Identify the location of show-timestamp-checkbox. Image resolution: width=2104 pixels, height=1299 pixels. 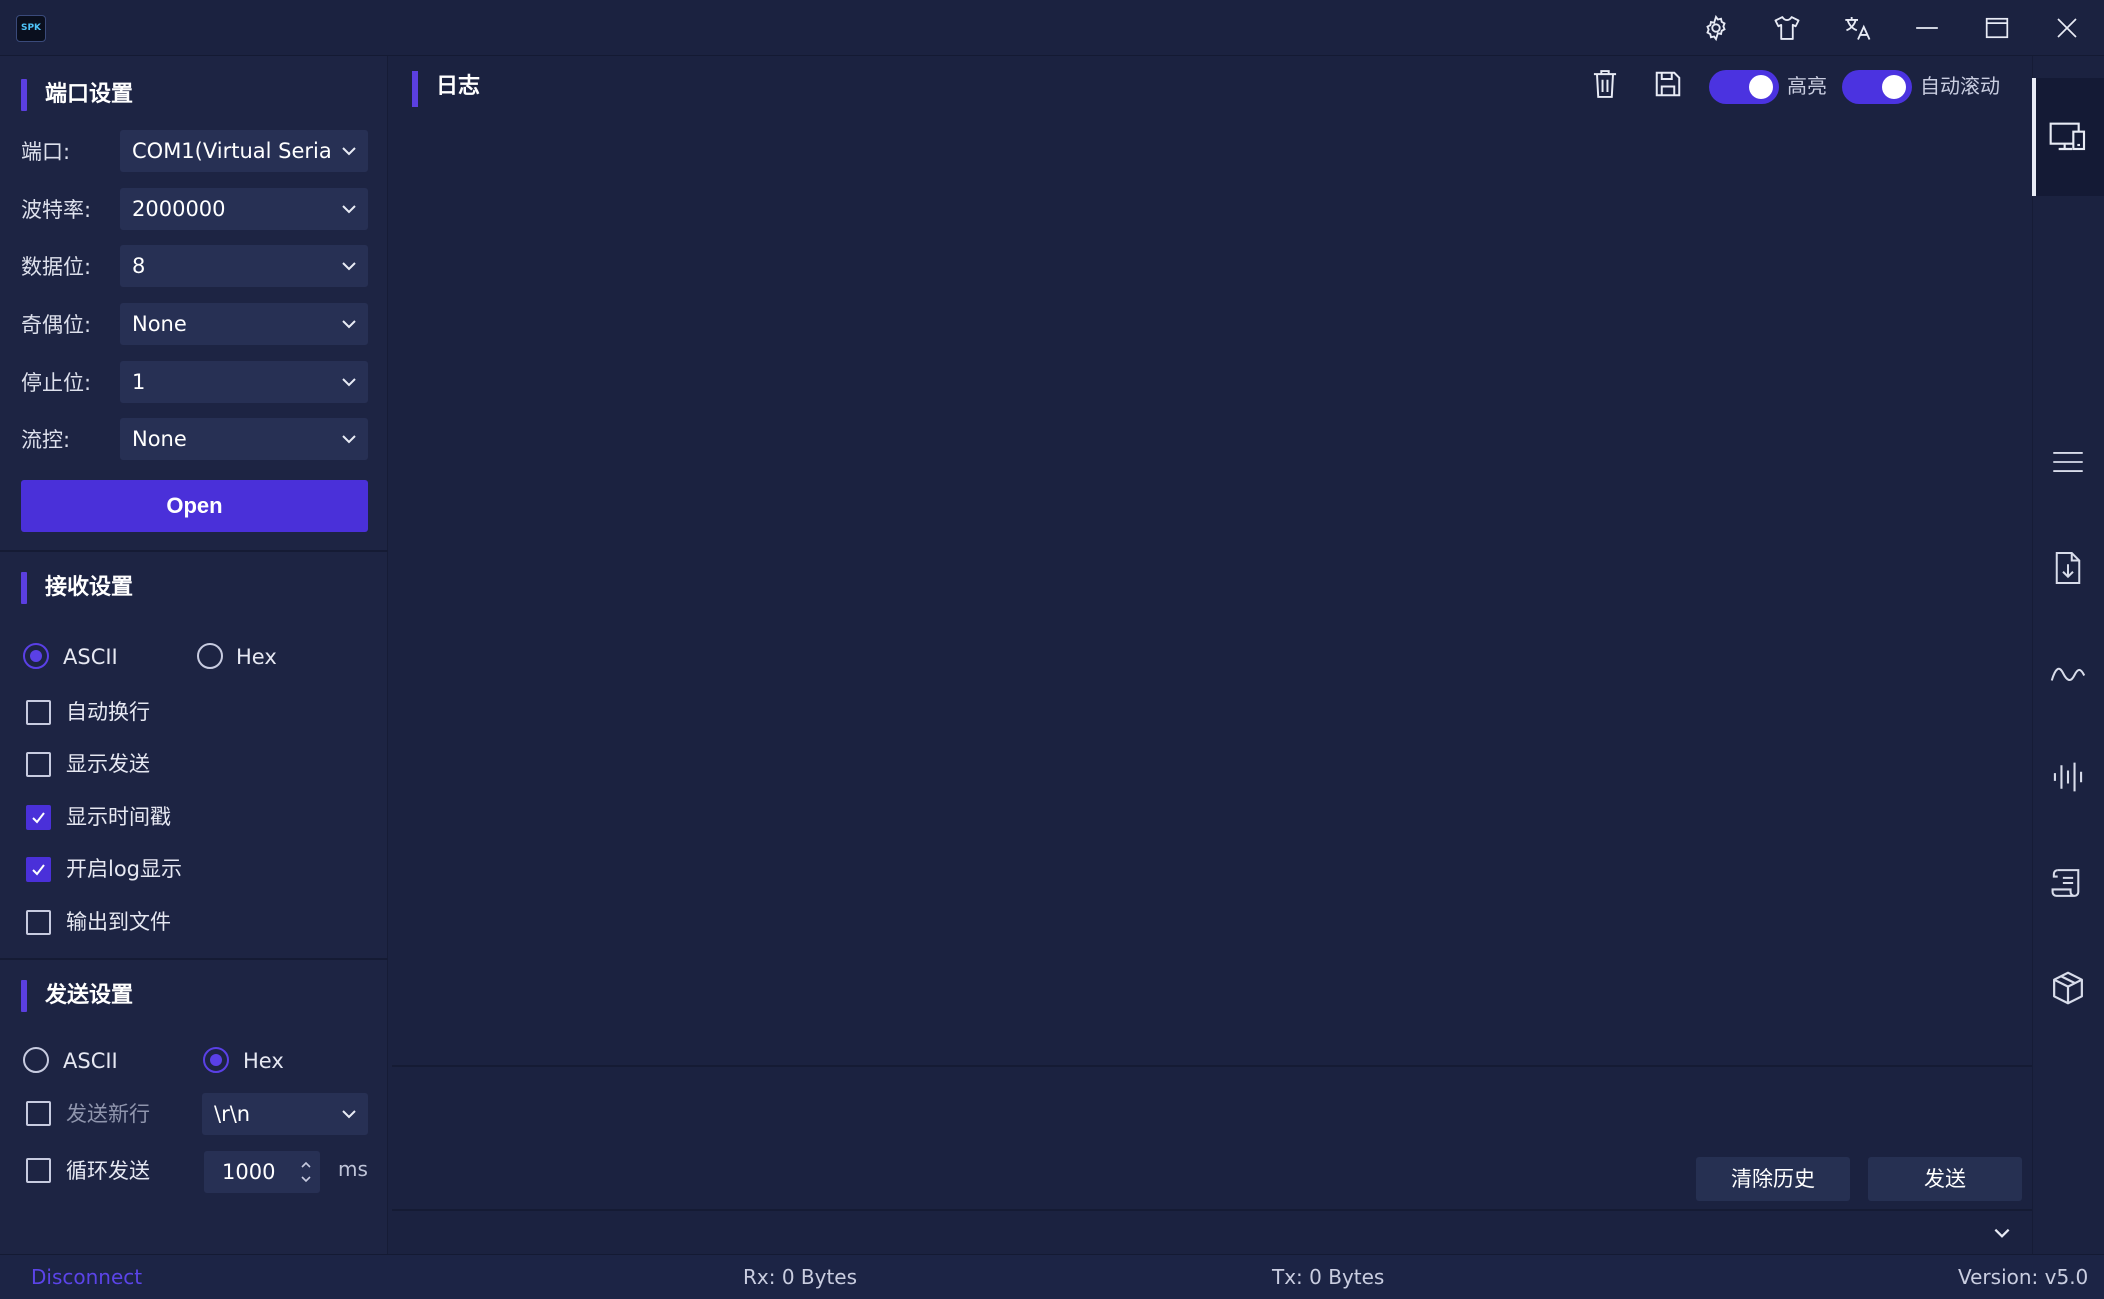
(38, 817).